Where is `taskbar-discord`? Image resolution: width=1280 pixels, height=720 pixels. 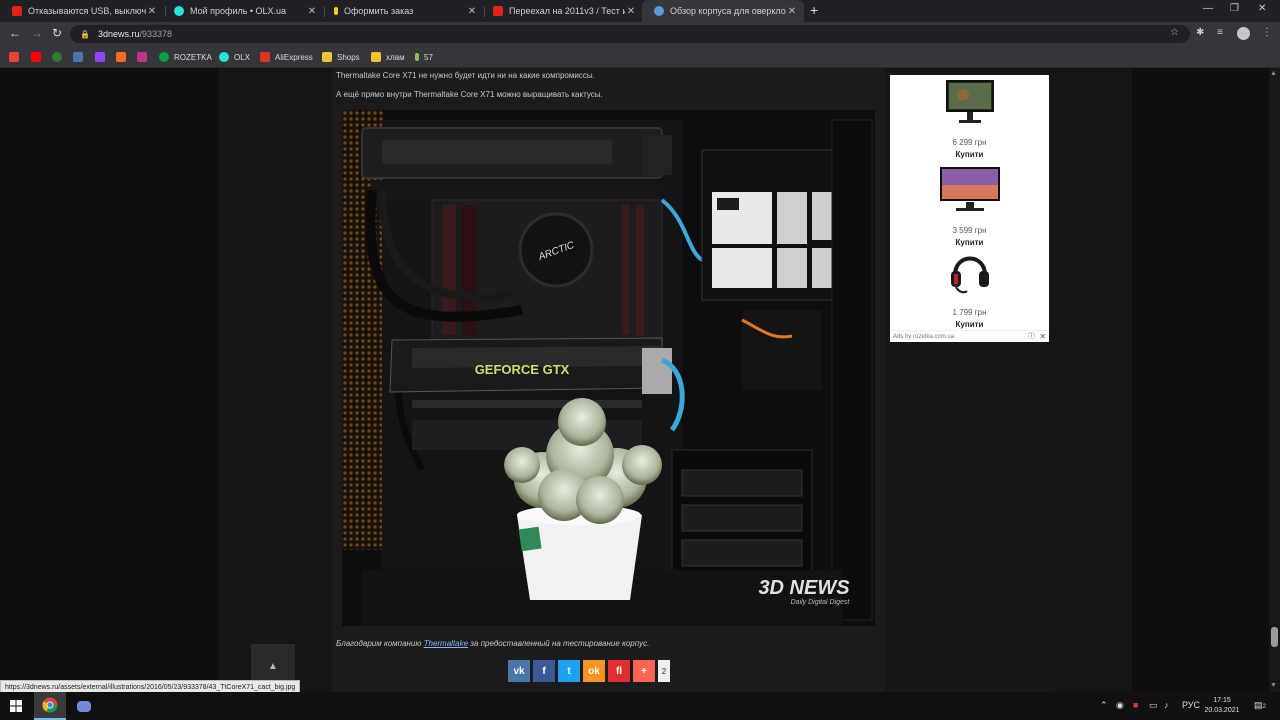
taskbar-discord is located at coordinates (84, 706).